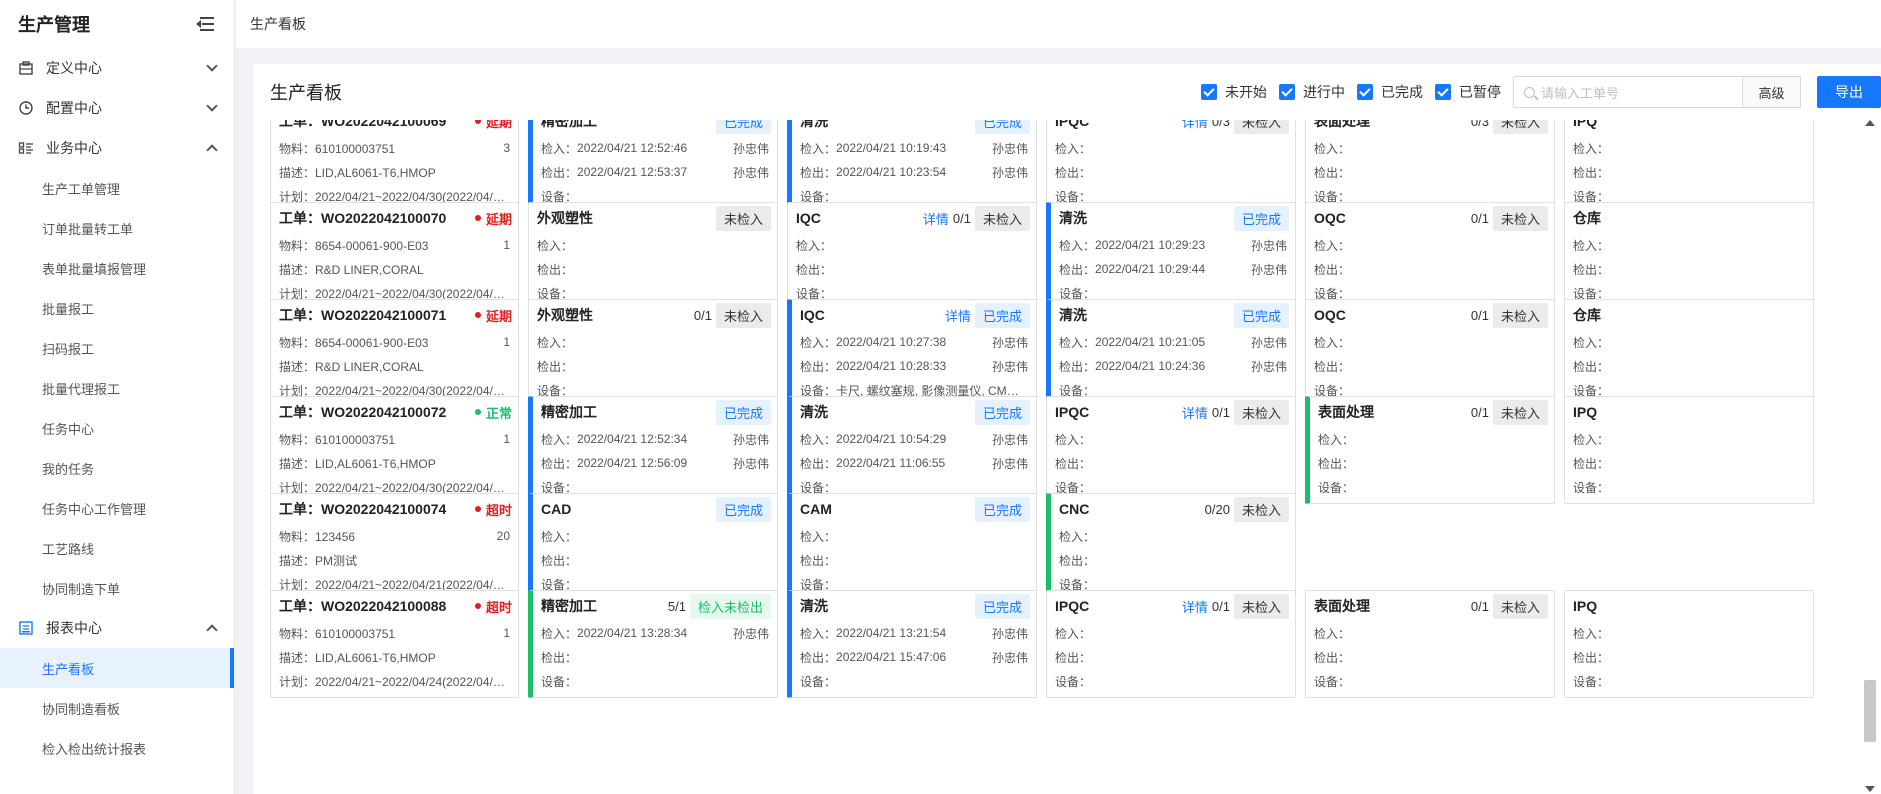 This screenshot has width=1881, height=794. I want to click on menu-group-4: 报表中心, so click(117, 628).